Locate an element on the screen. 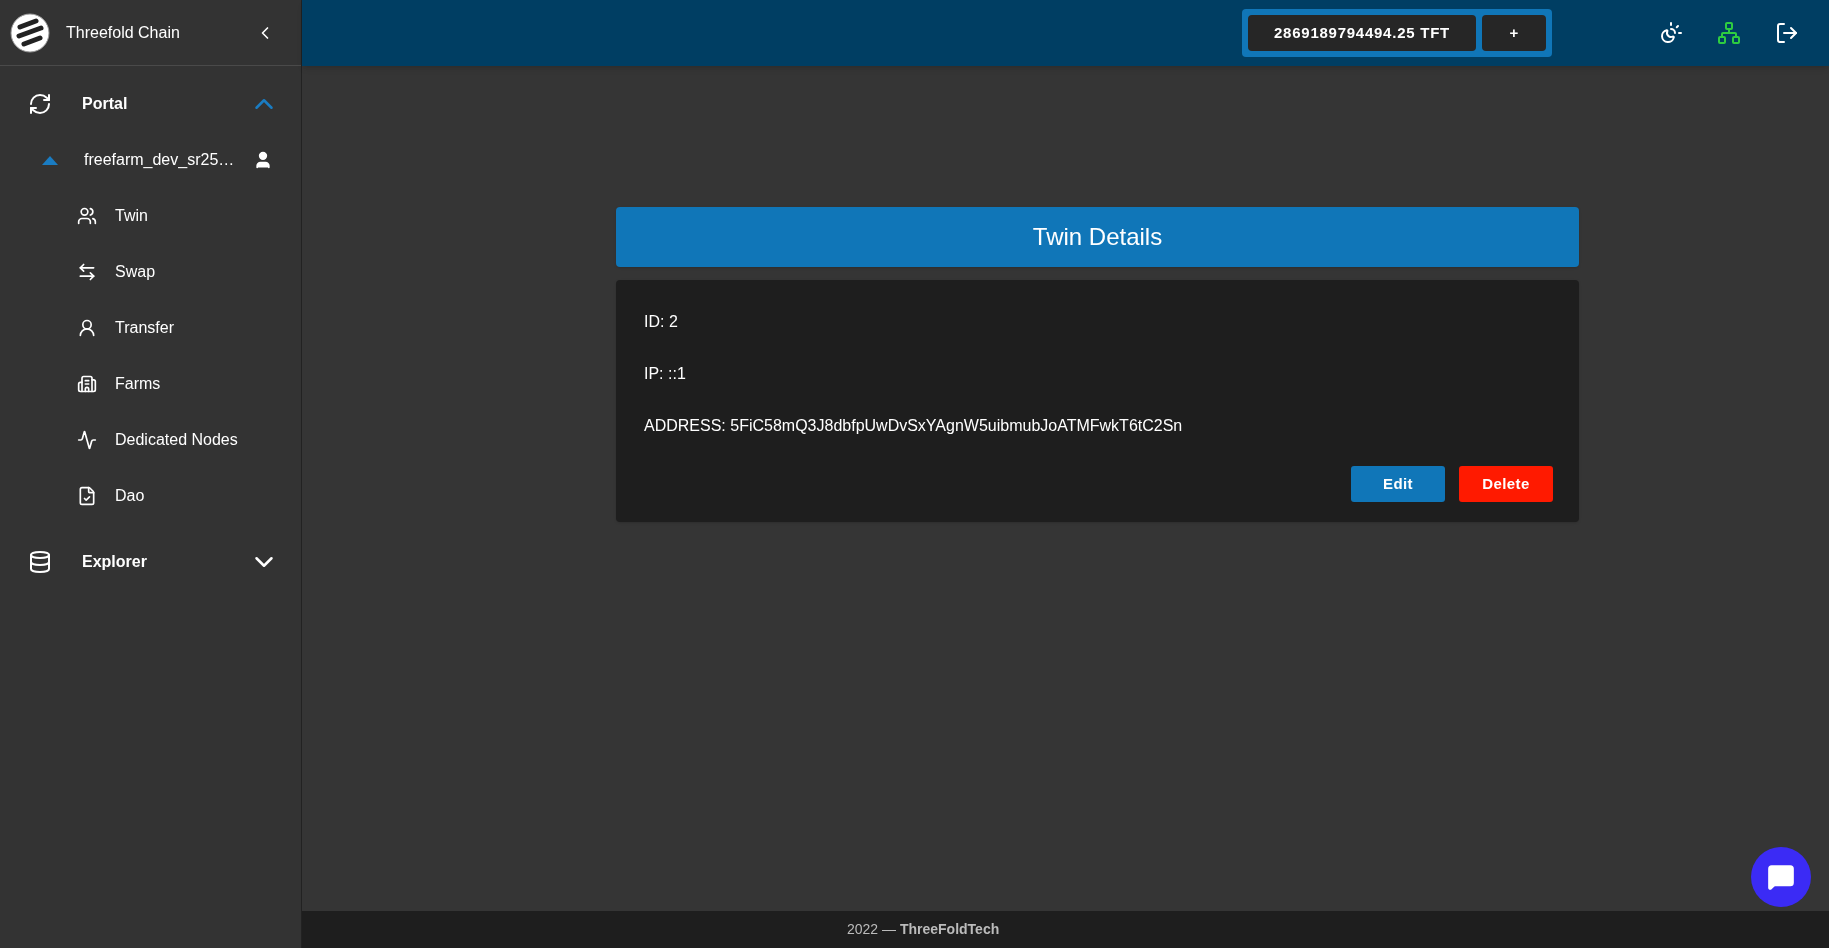 This screenshot has width=1829, height=948. chat-bubble-icon is located at coordinates (1781, 877).